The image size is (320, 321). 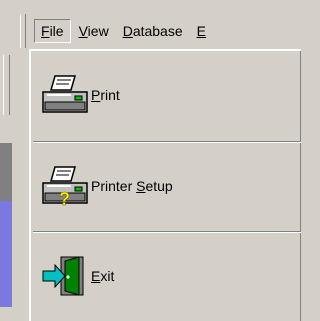 What do you see at coordinates (63, 276) in the screenshot?
I see `exit-door-icon` at bounding box center [63, 276].